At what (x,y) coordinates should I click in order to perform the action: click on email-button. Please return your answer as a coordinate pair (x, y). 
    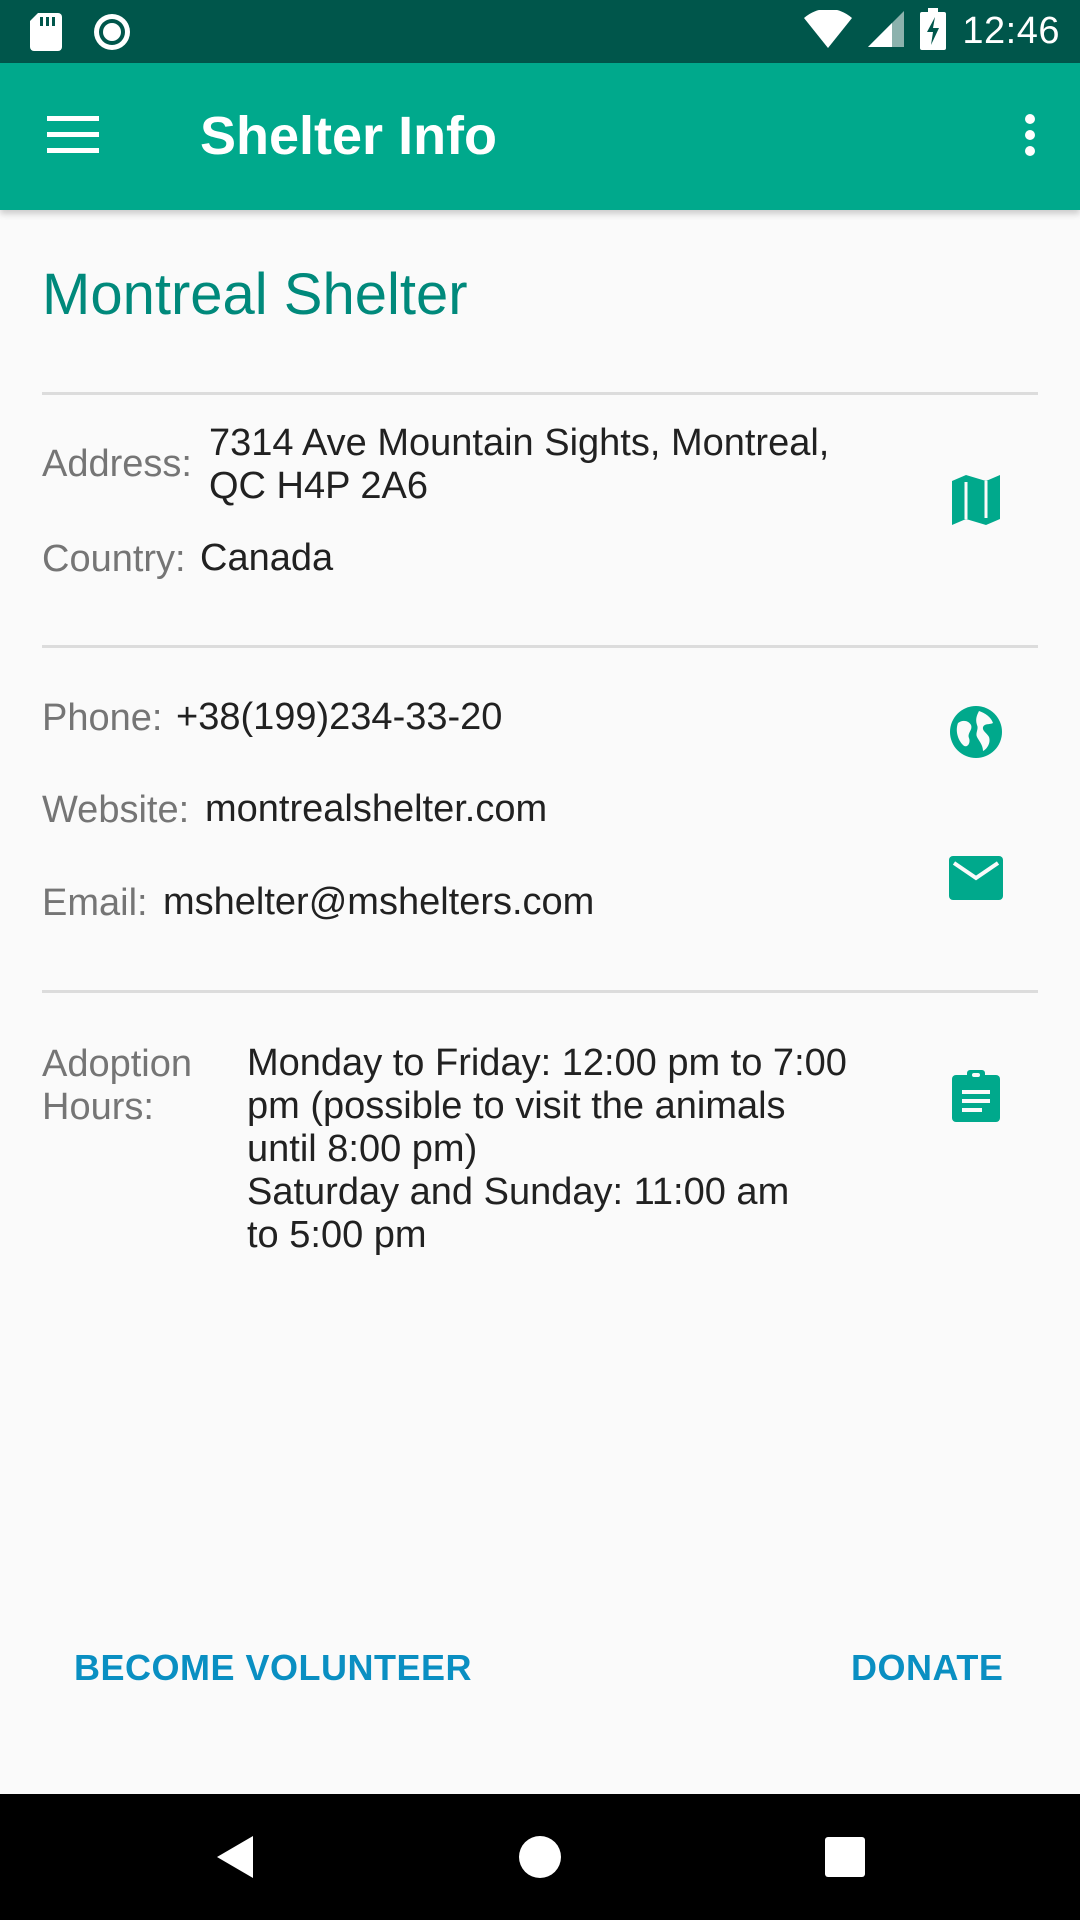
    Looking at the image, I should click on (976, 880).